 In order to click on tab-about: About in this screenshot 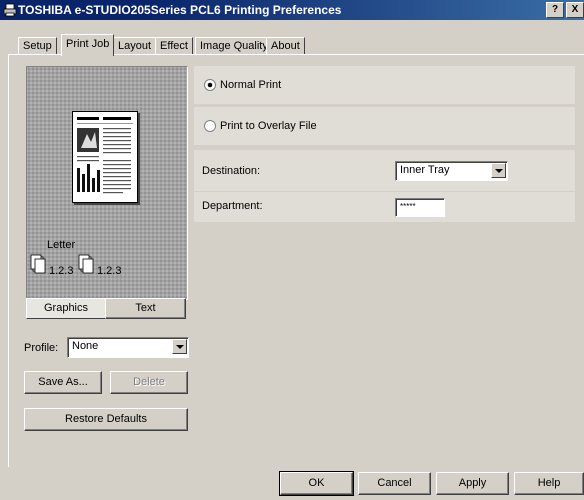, I will do `click(285, 46)`.